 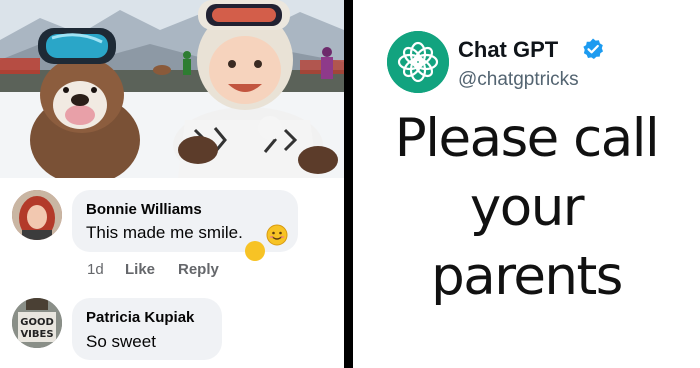 I want to click on comment-timestamp: 1d, so click(x=95, y=269).